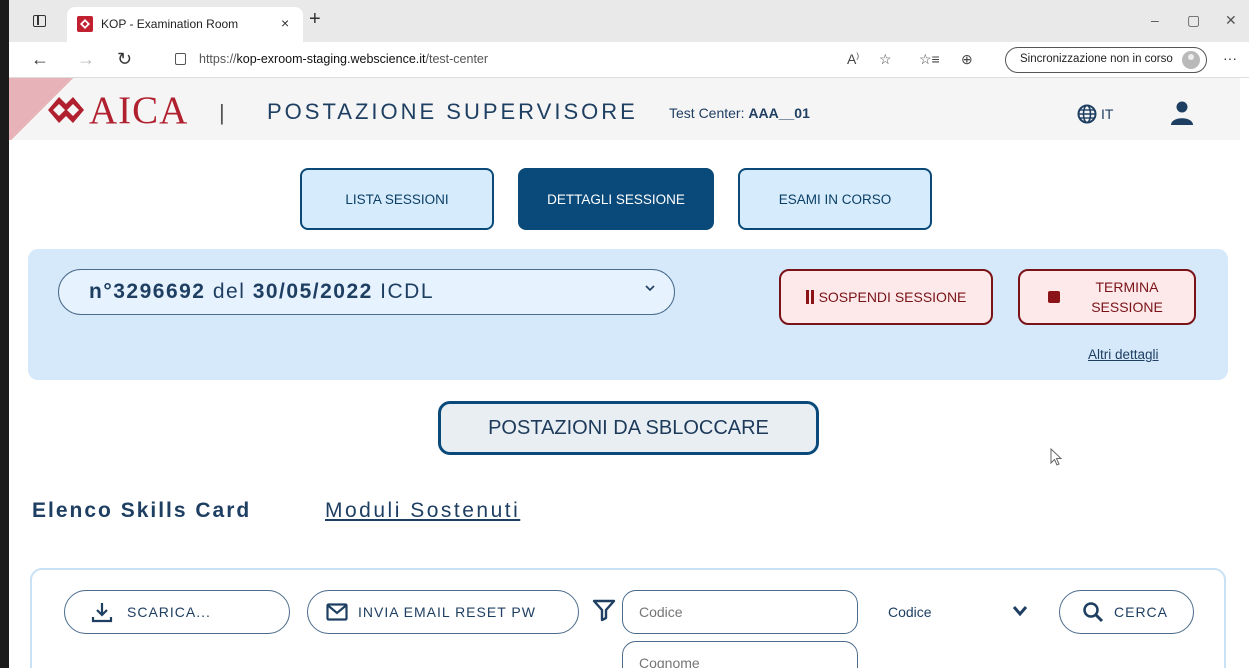 Image resolution: width=1249 pixels, height=668 pixels. What do you see at coordinates (1127, 297) in the screenshot?
I see `terminate-label: TERMINA SESSIONE` at bounding box center [1127, 297].